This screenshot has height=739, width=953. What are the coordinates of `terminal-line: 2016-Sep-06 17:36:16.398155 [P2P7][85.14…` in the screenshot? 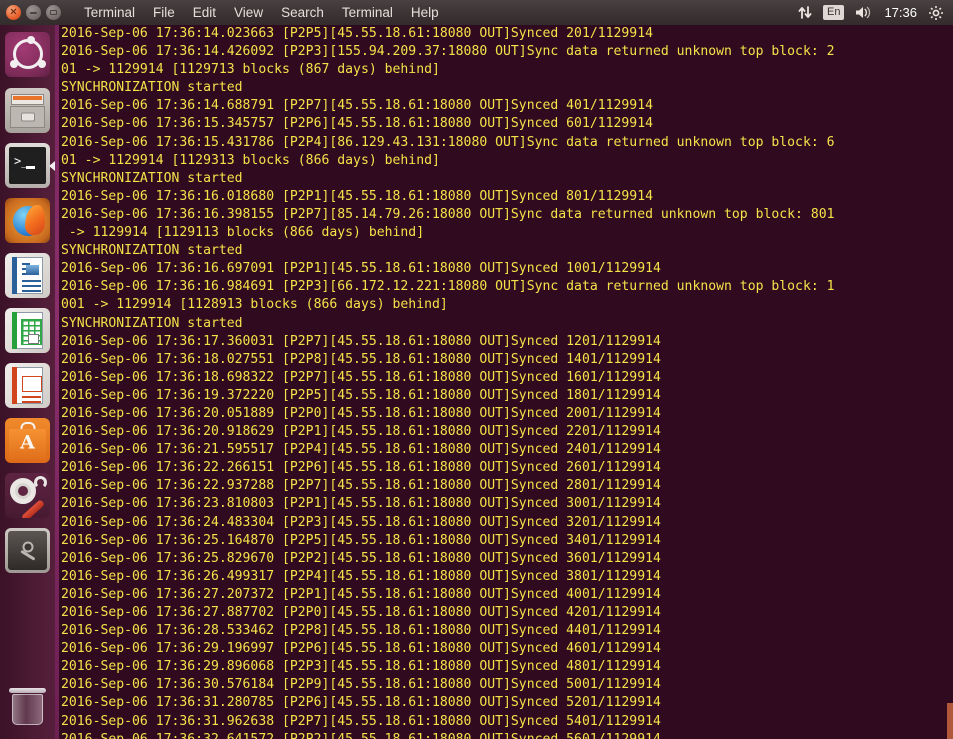 It's located at (448, 214).